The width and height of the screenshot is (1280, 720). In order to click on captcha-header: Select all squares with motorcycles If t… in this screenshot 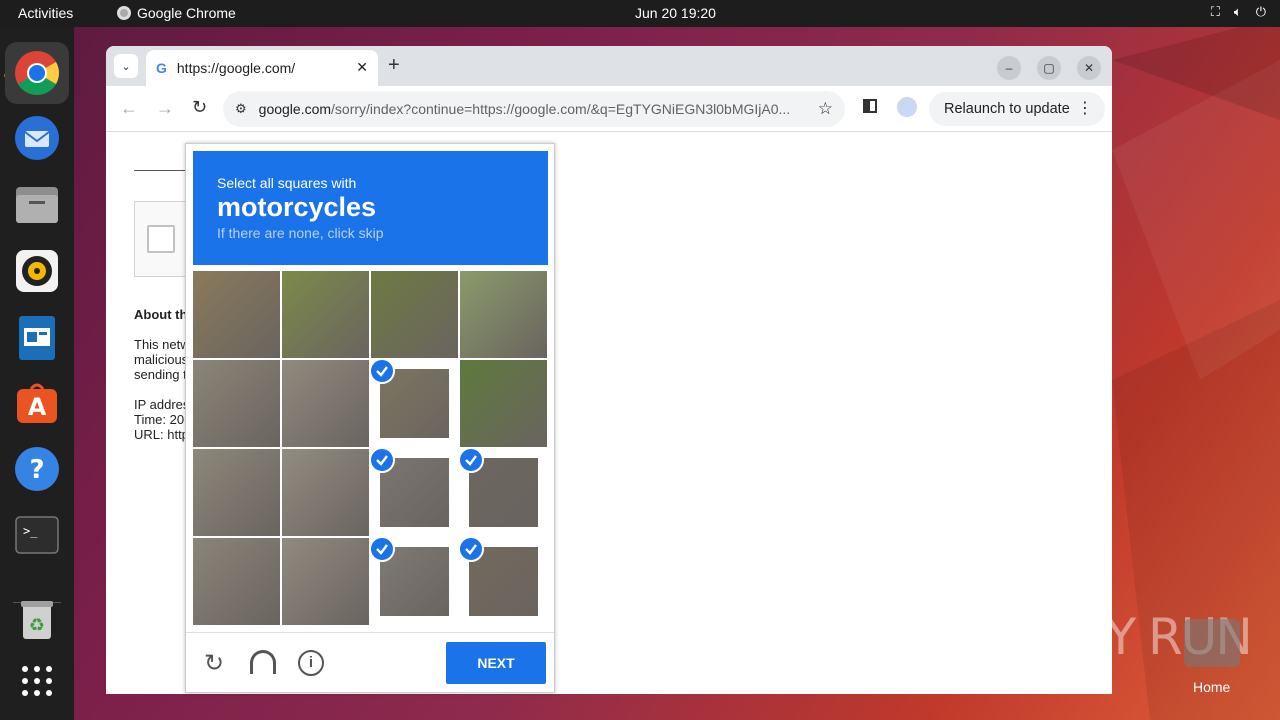, I will do `click(370, 208)`.